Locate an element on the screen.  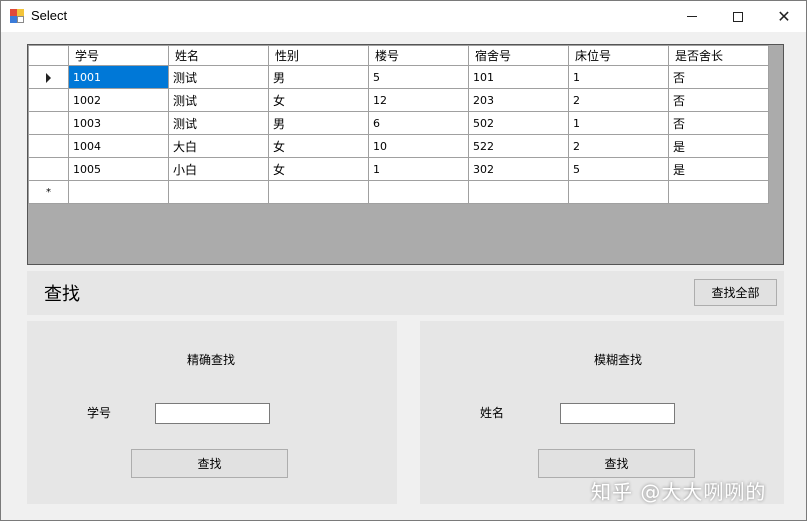
minimize-icon is located at coordinates (692, 16).